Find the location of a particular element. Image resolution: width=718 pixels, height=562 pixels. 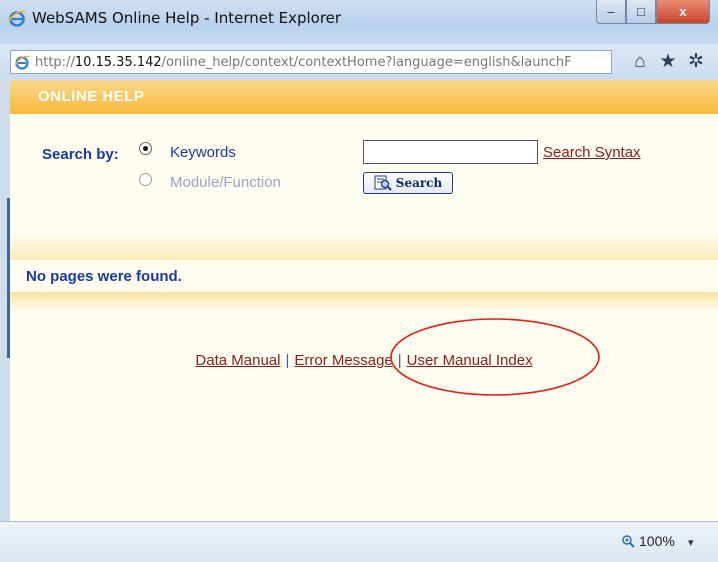

module-function-option-label: Module/Function is located at coordinates (225, 182).